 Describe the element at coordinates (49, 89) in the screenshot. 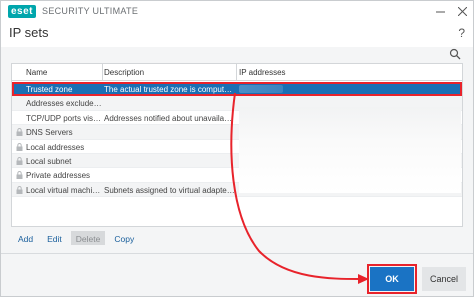

I see `row-name: Trusted zone` at that location.